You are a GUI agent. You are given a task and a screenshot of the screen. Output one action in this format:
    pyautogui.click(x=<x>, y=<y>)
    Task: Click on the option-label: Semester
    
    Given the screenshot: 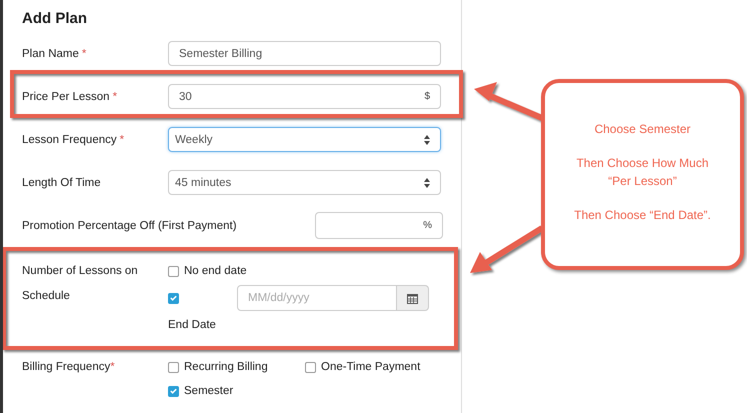 What is the action you would take?
    pyautogui.click(x=209, y=391)
    